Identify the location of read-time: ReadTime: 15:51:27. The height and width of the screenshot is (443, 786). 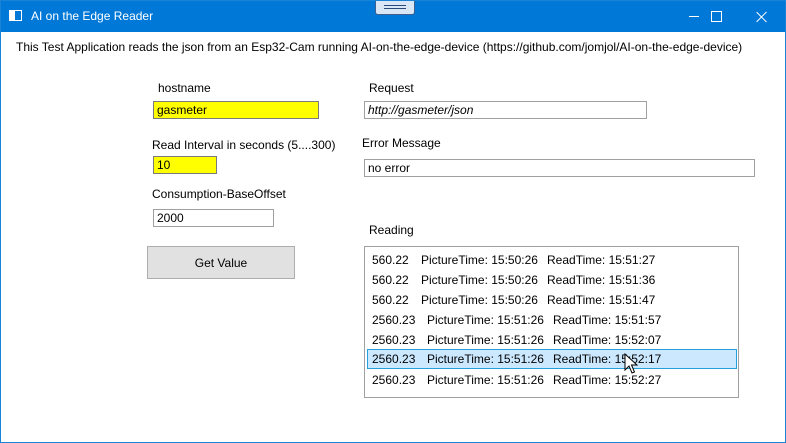
(601, 260).